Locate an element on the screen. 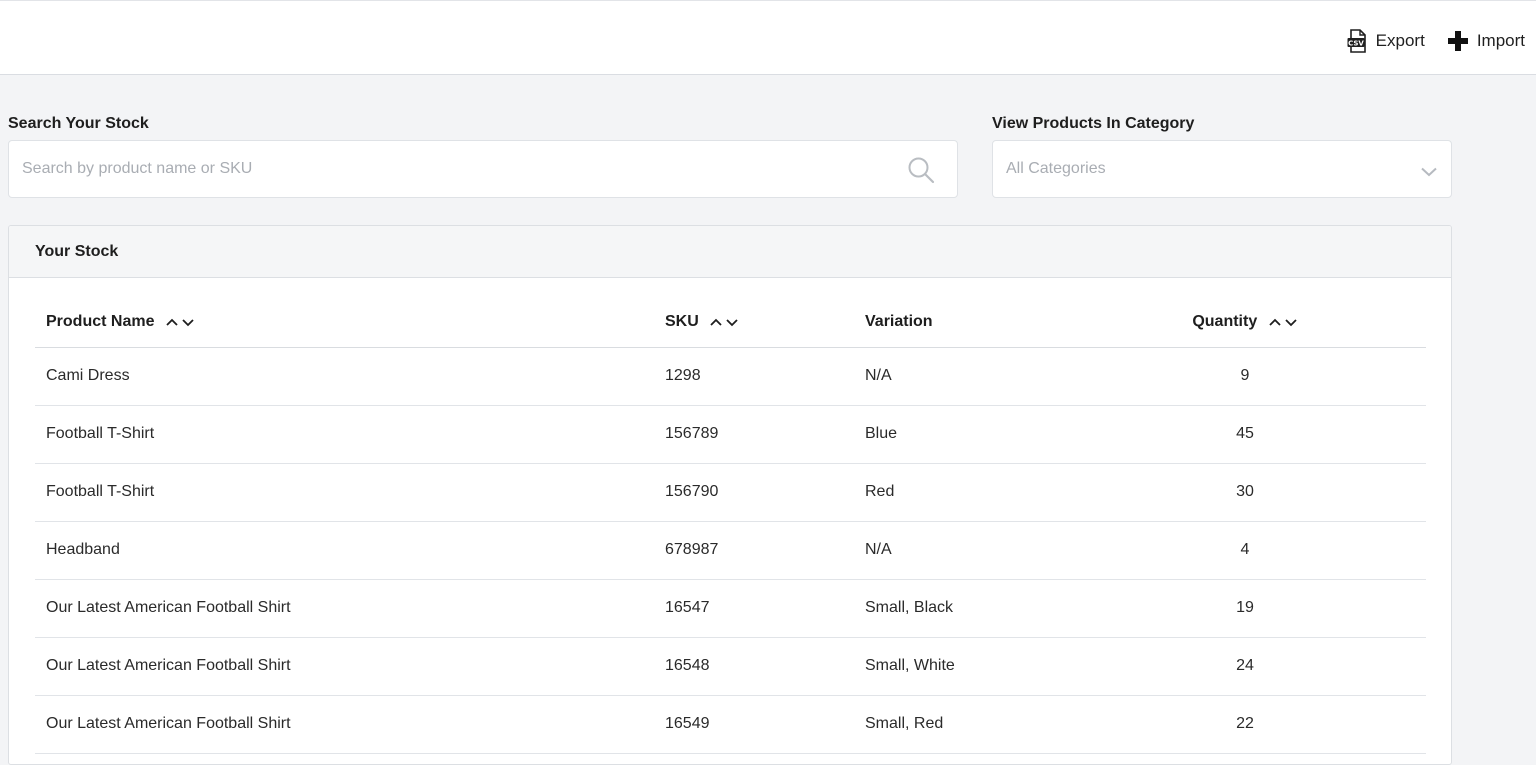  cell-sku: 16548 is located at coordinates (754, 666).